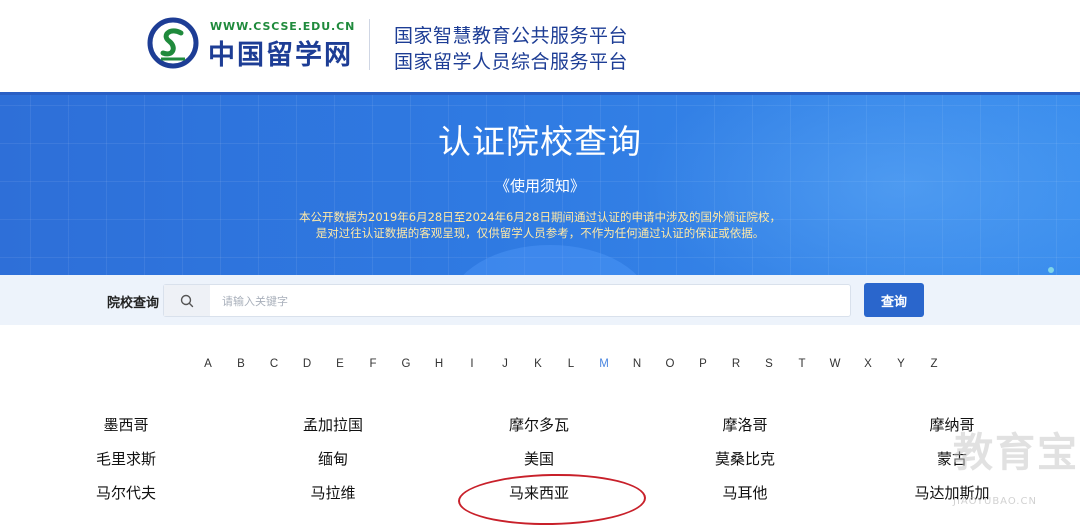  What do you see at coordinates (126, 492) in the screenshot?
I see `country-item: 马尔代夫` at bounding box center [126, 492].